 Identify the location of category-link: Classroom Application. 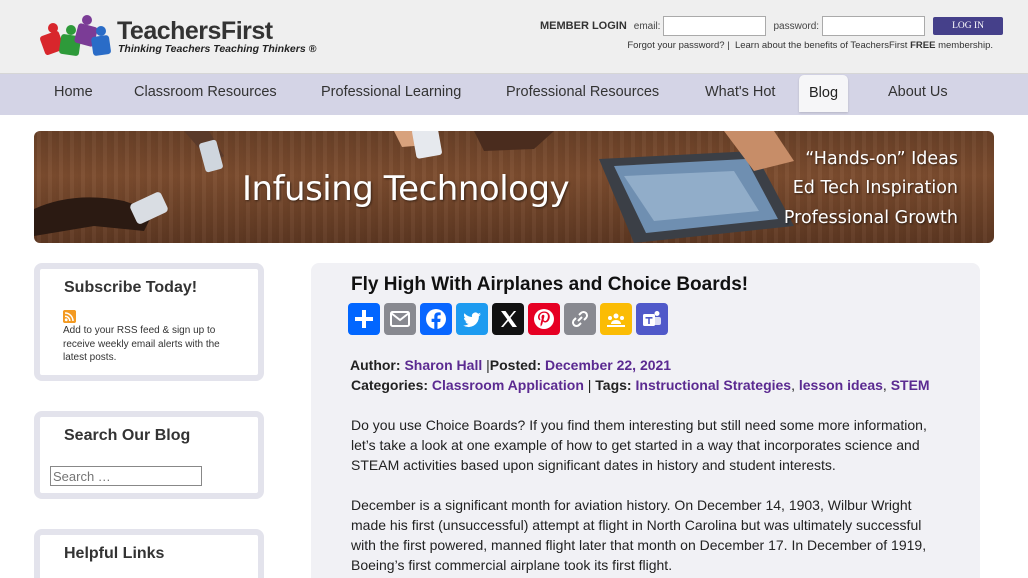
(508, 385).